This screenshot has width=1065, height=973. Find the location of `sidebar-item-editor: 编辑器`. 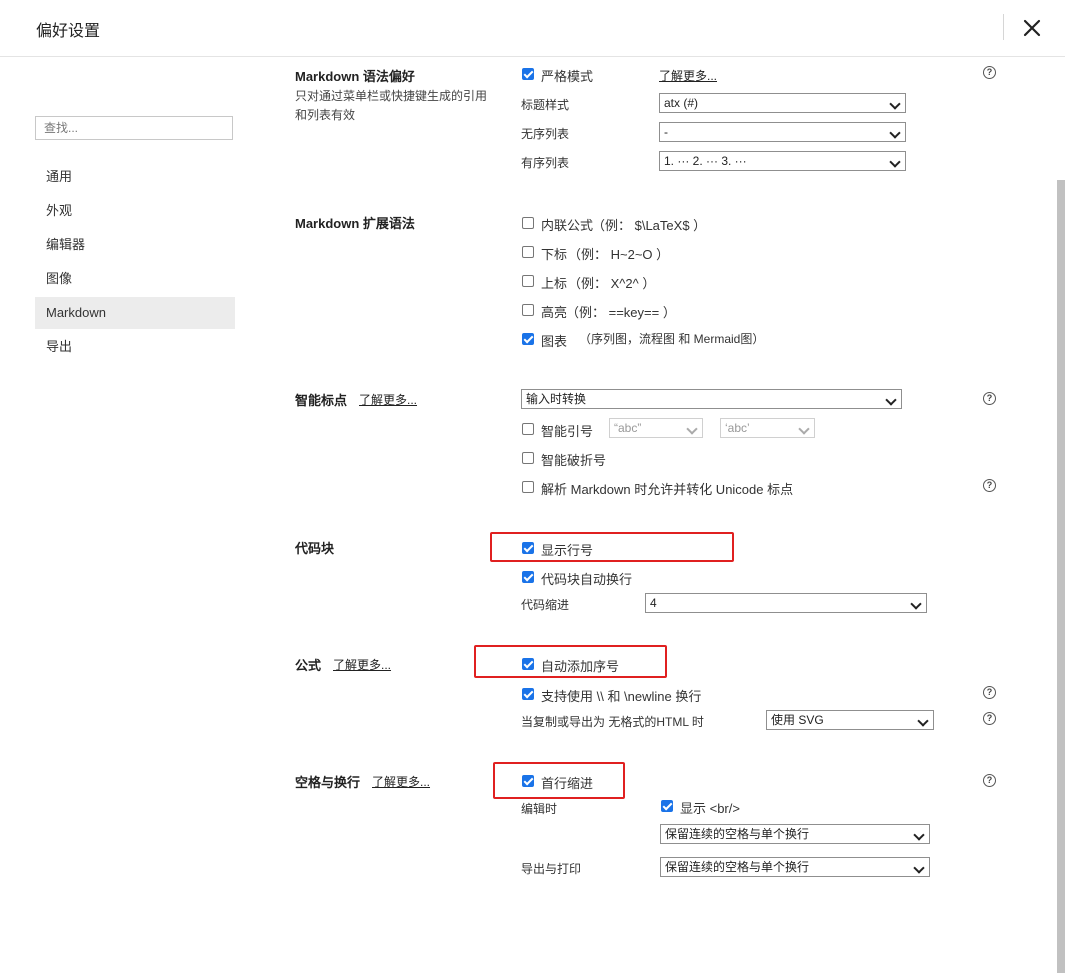

sidebar-item-editor: 编辑器 is located at coordinates (135, 245).